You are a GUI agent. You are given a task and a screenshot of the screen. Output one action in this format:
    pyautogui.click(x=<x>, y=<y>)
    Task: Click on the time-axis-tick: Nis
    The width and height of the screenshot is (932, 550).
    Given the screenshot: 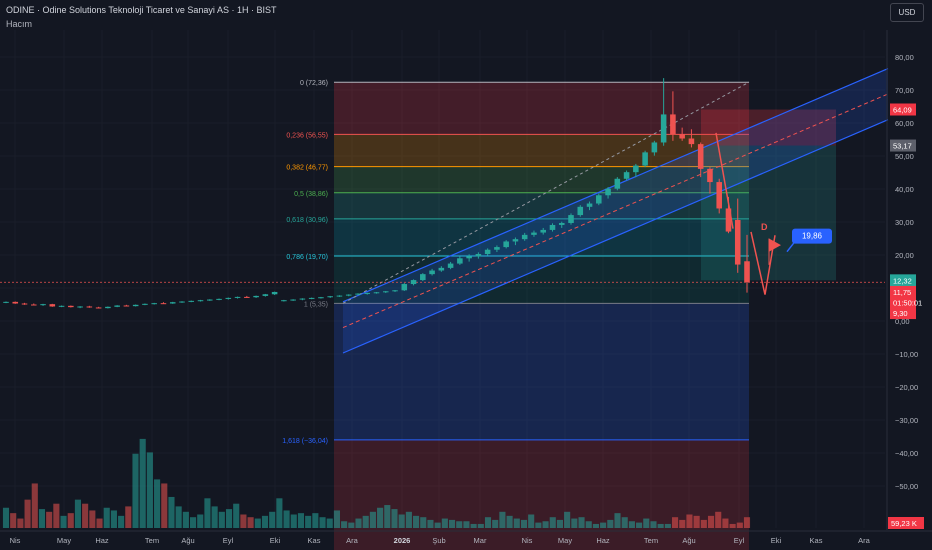 What is the action you would take?
    pyautogui.click(x=527, y=540)
    